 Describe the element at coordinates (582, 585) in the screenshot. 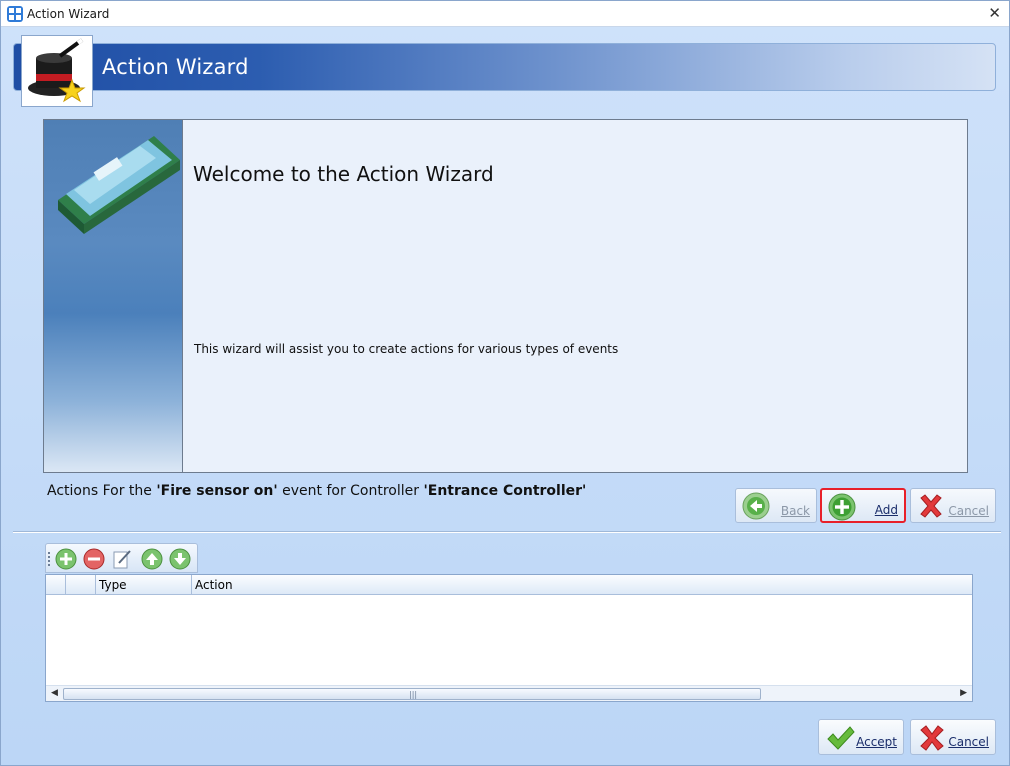

I see `grid-column-action: Action` at that location.